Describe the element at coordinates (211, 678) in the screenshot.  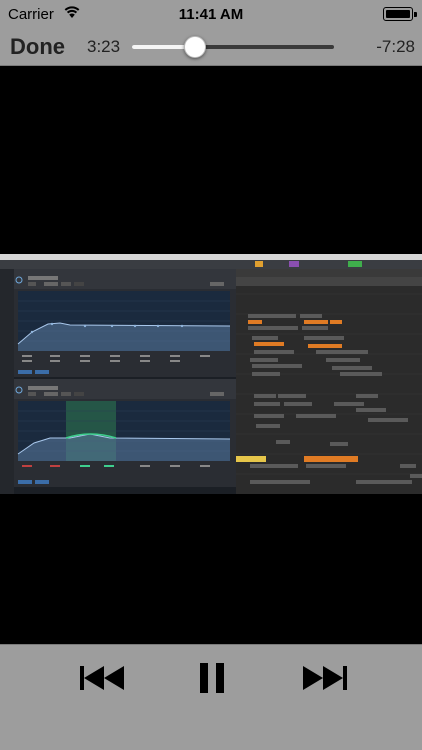
I see `pause-icon` at that location.